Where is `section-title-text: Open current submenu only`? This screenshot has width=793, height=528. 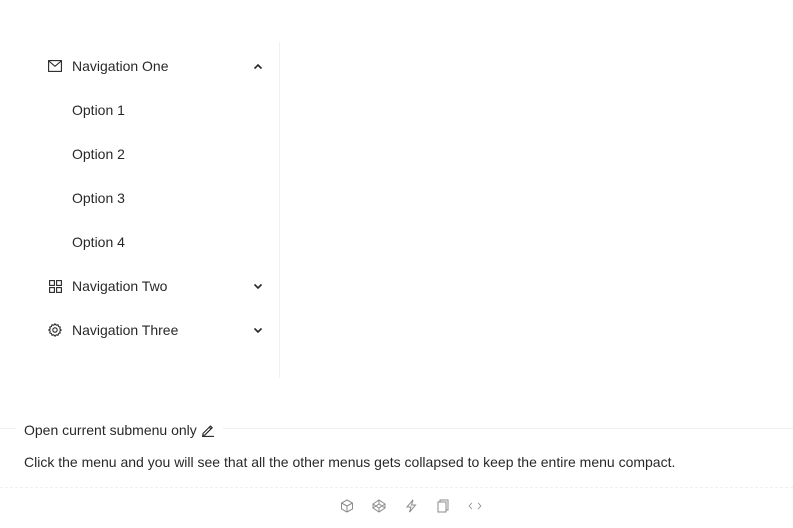
section-title-text: Open current submenu only is located at coordinates (110, 430).